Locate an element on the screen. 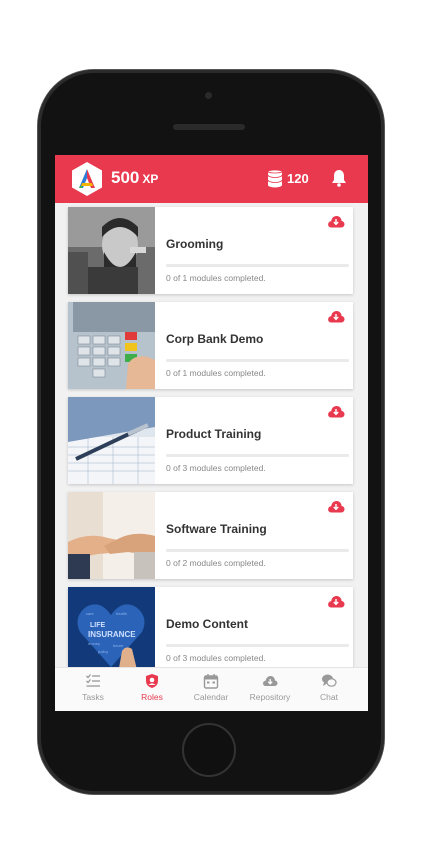  corp-bank-demo-thumbnail is located at coordinates (111, 345).